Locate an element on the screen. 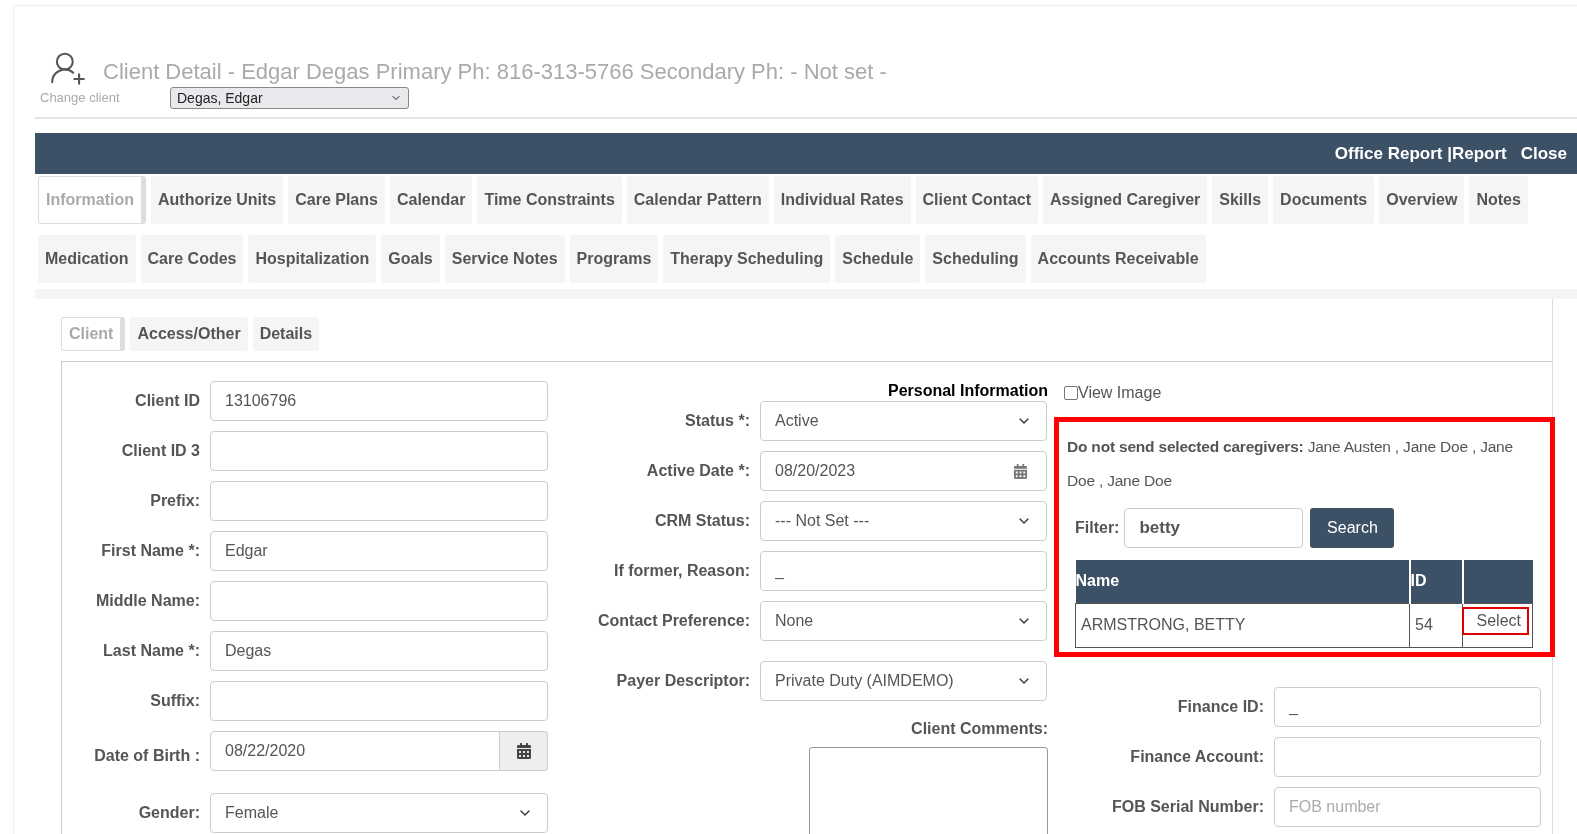 This screenshot has width=1577, height=834. view-image-checkbox is located at coordinates (1071, 393).